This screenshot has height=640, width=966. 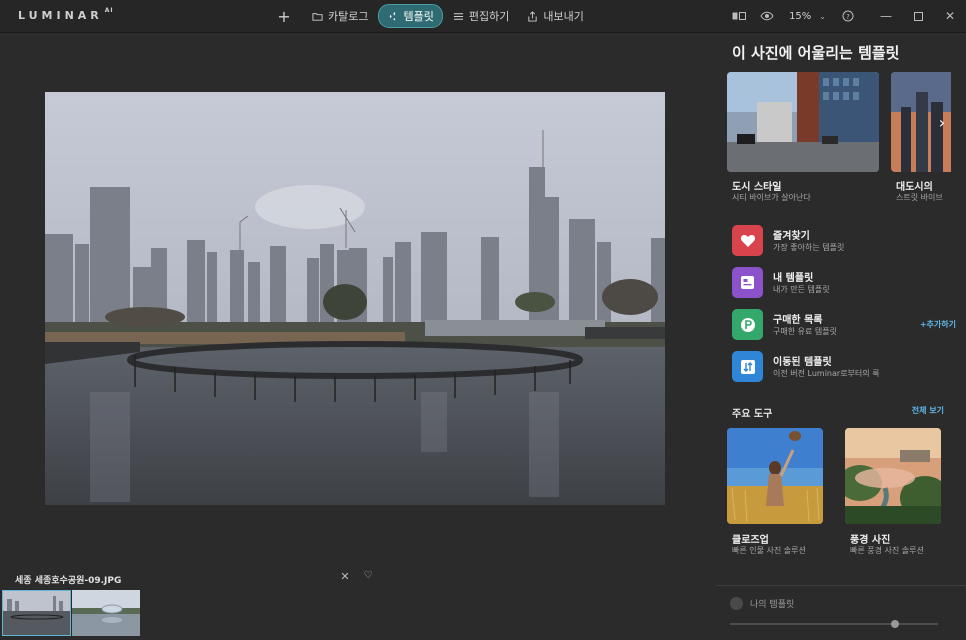 I want to click on card-title-metropolis: 대도시의, so click(x=914, y=187).